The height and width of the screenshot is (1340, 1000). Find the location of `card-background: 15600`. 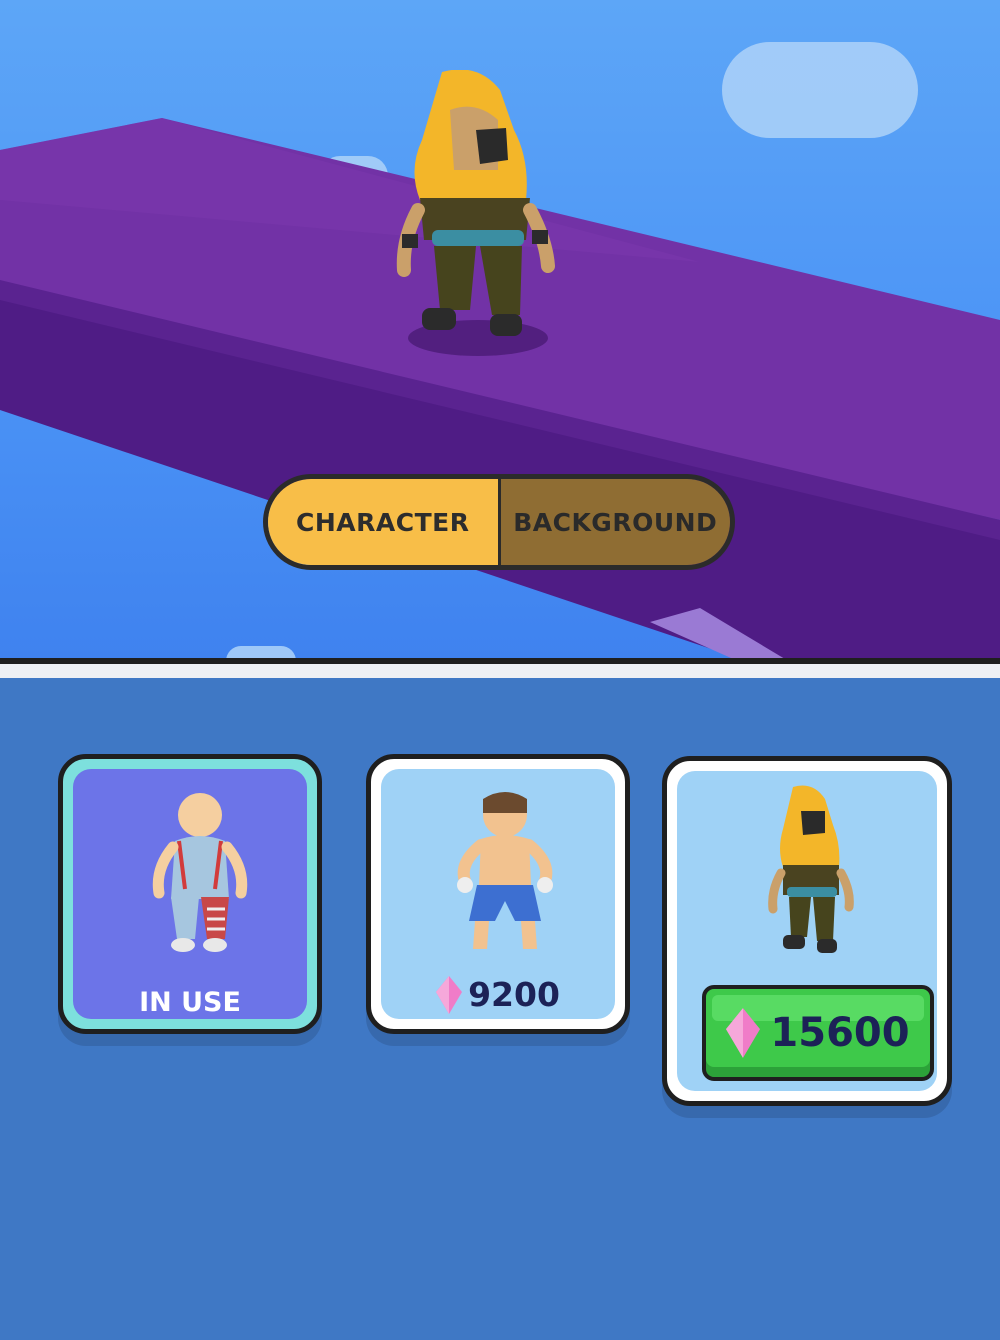

card-background: 15600 is located at coordinates (807, 931).